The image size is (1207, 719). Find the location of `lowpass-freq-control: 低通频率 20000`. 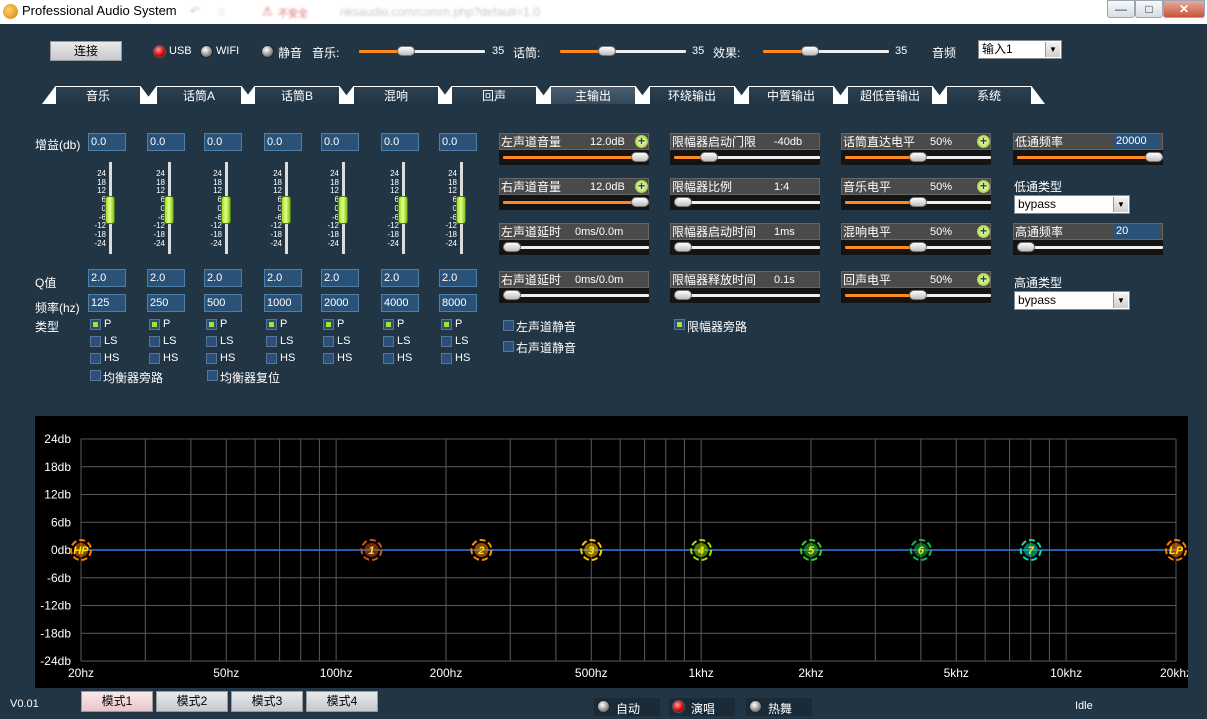

lowpass-freq-control: 低通频率 20000 is located at coordinates (1088, 149).